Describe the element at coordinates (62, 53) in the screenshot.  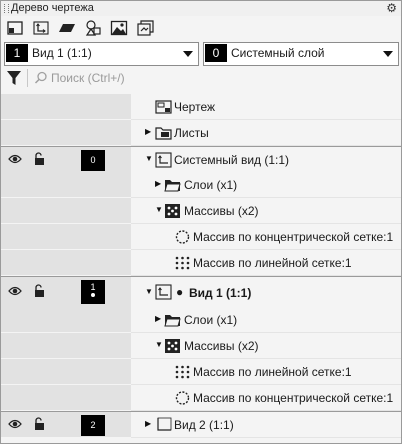
I see `view-selector-label: Вид 1 (1:1)` at that location.